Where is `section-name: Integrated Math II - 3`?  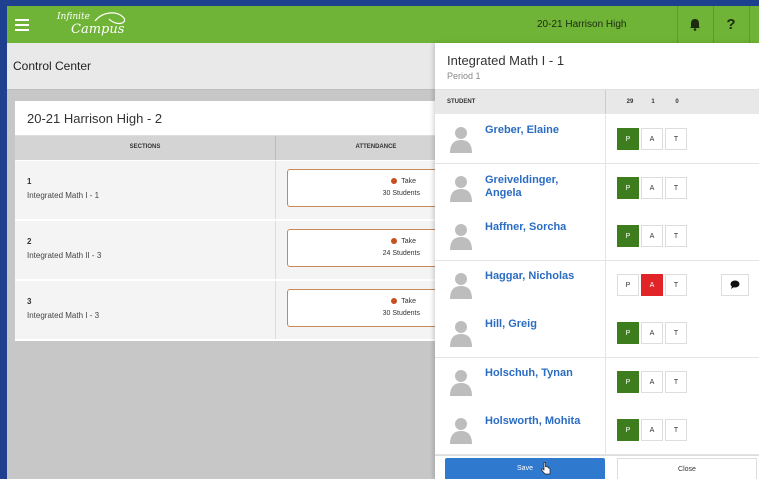 section-name: Integrated Math II - 3 is located at coordinates (64, 255).